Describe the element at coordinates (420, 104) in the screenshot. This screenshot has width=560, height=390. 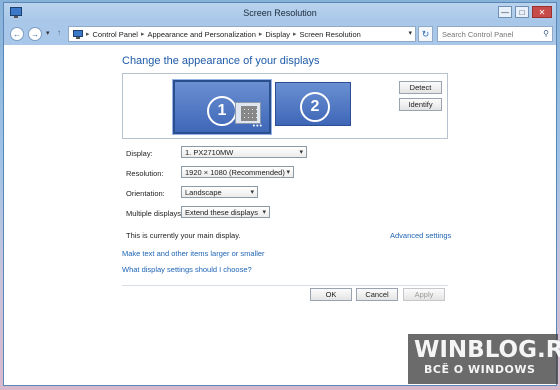
I see `identify-button: Identify` at that location.